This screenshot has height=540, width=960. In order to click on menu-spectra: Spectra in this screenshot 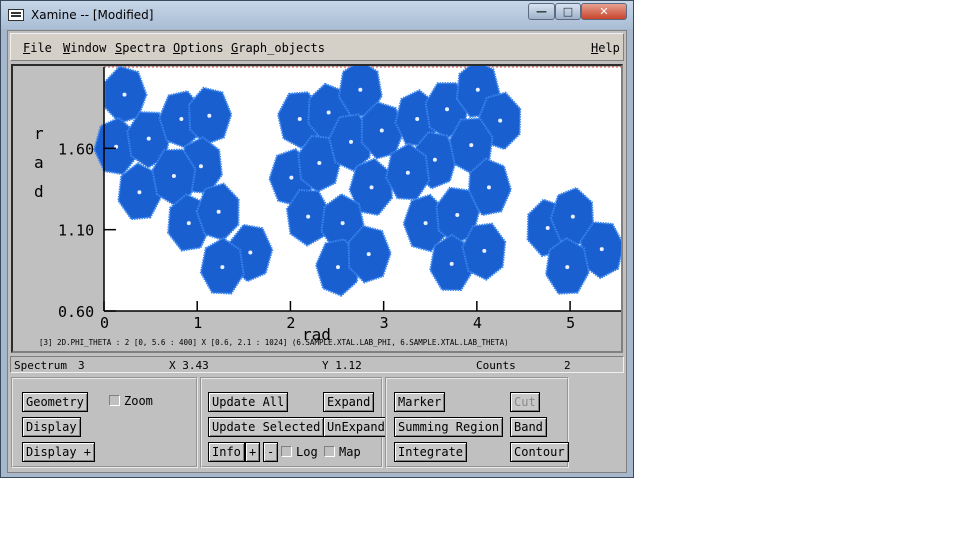, I will do `click(140, 48)`.